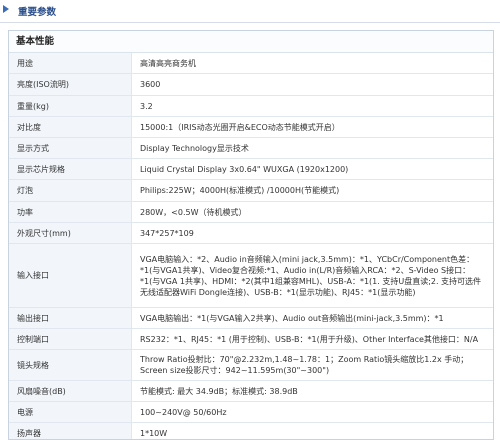 This screenshot has width=500, height=440. Describe the element at coordinates (37, 12) in the screenshot. I see `header-title: 重要参数` at that location.